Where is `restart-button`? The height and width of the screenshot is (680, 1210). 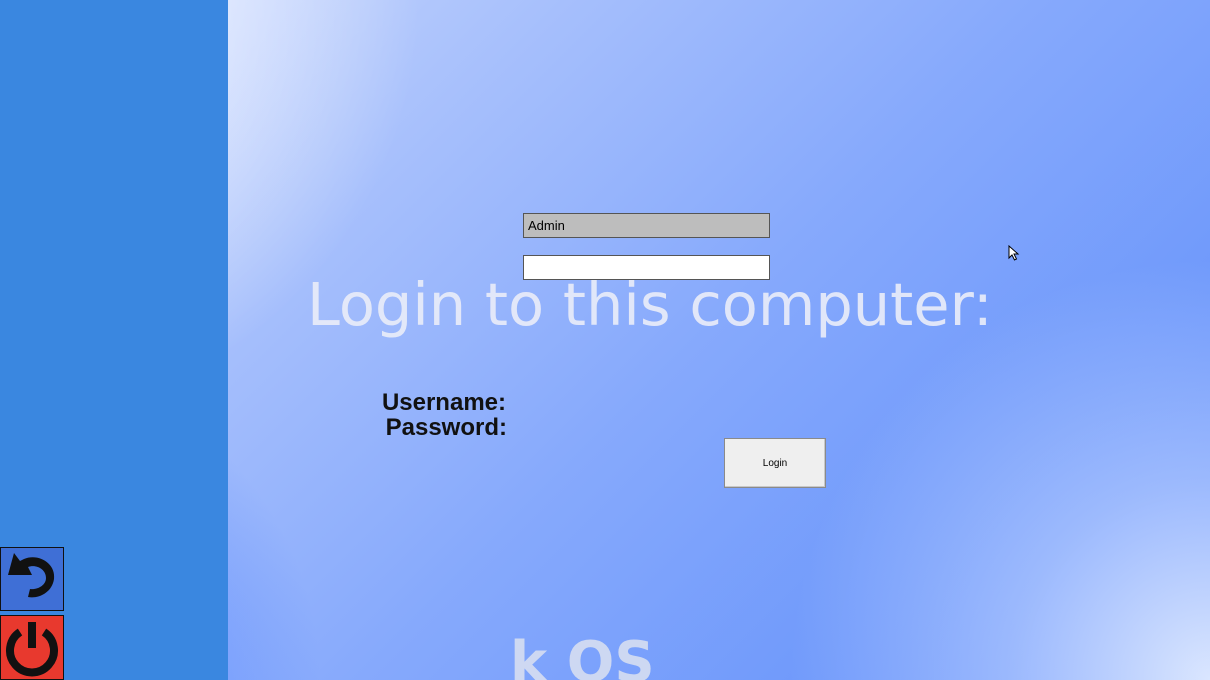
restart-button is located at coordinates (32, 579).